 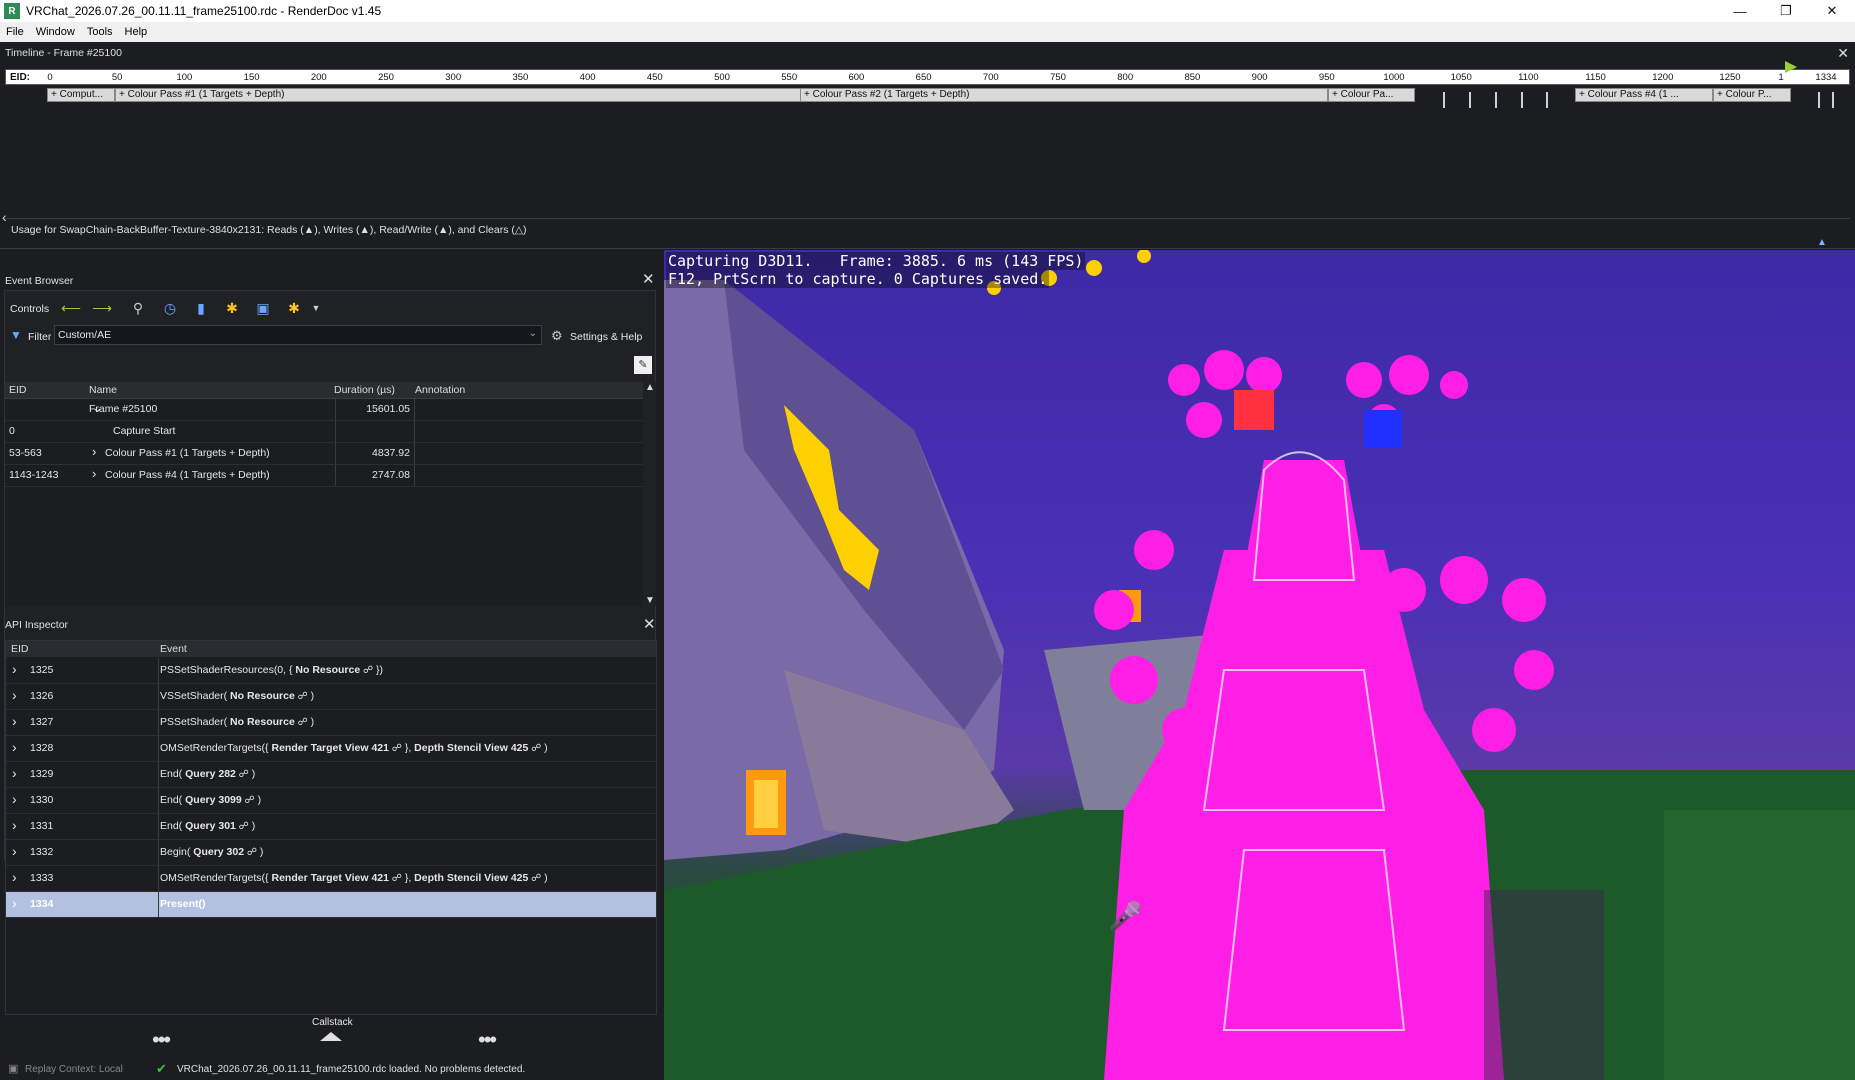 What do you see at coordinates (294, 308) in the screenshot?
I see `extensions-icon: ✱` at bounding box center [294, 308].